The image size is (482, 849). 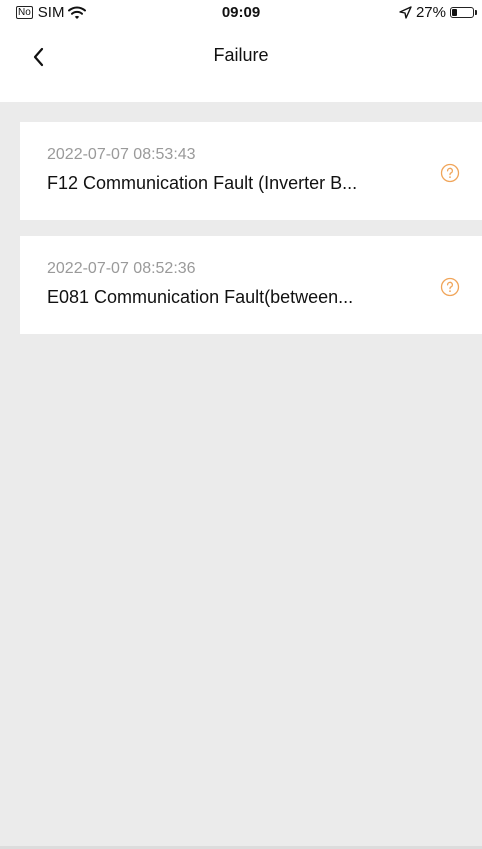 What do you see at coordinates (241, 15) in the screenshot?
I see `status-bar: No SIM 09:09 27%` at bounding box center [241, 15].